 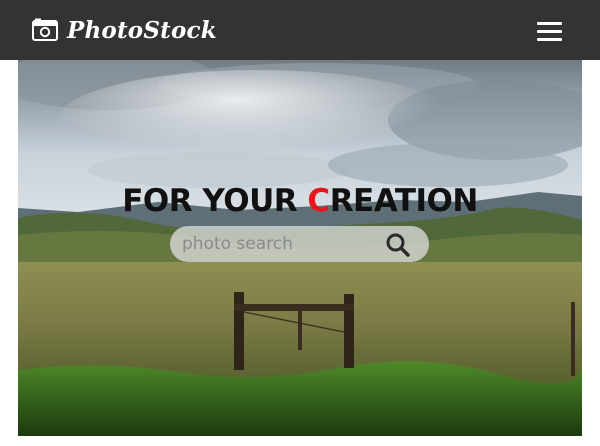 I want to click on headline-prefix: FOR YOUR, so click(x=215, y=201).